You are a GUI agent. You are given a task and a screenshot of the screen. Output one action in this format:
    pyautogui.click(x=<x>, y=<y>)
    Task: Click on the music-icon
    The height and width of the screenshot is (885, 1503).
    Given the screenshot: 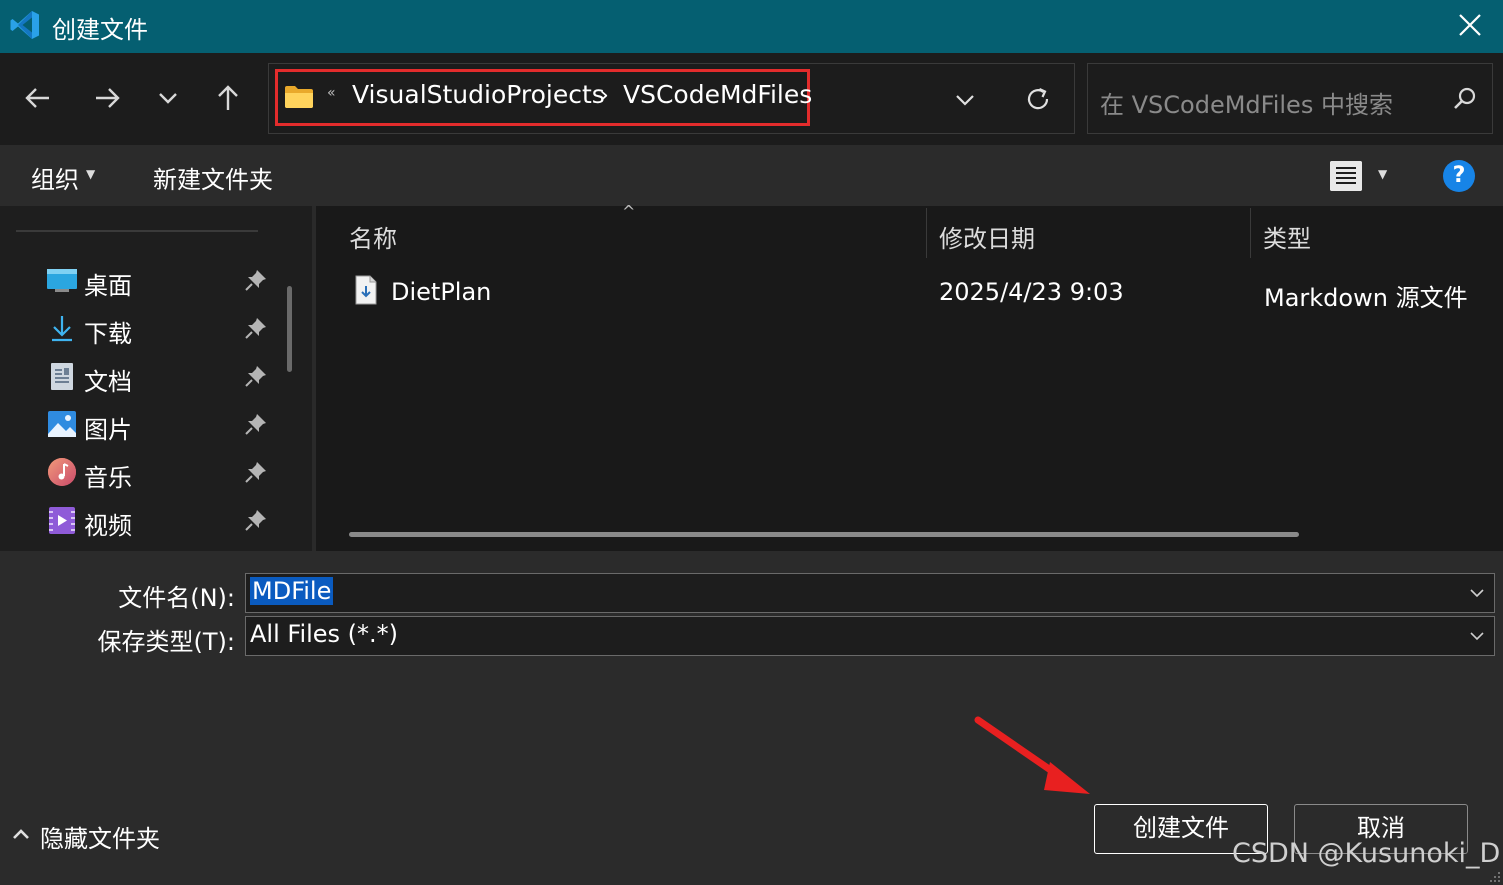 What is the action you would take?
    pyautogui.click(x=62, y=472)
    